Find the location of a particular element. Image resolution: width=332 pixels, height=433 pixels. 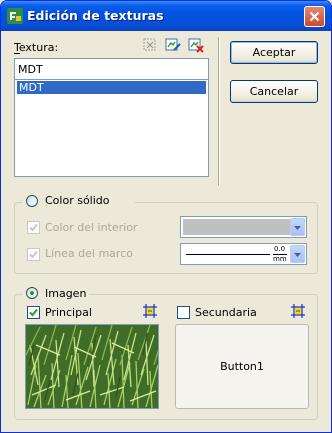

close-icon is located at coordinates (314, 16).